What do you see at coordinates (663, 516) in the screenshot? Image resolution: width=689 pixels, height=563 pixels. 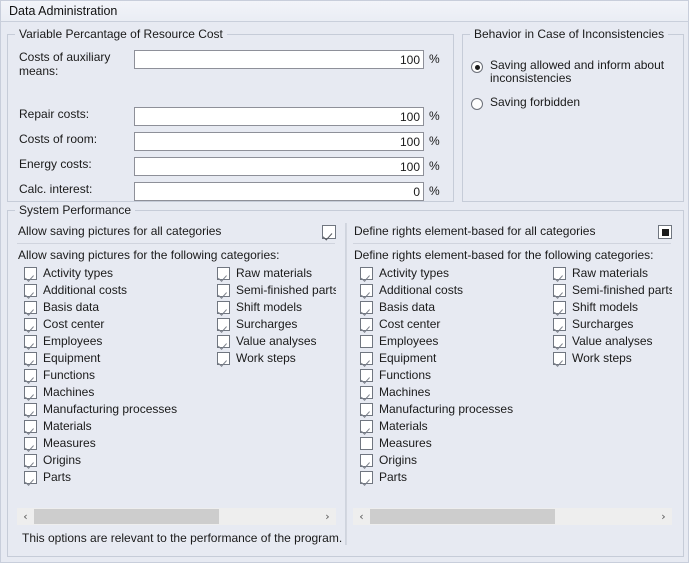 I see `right-scroll-right-arrow-icon: ›` at bounding box center [663, 516].